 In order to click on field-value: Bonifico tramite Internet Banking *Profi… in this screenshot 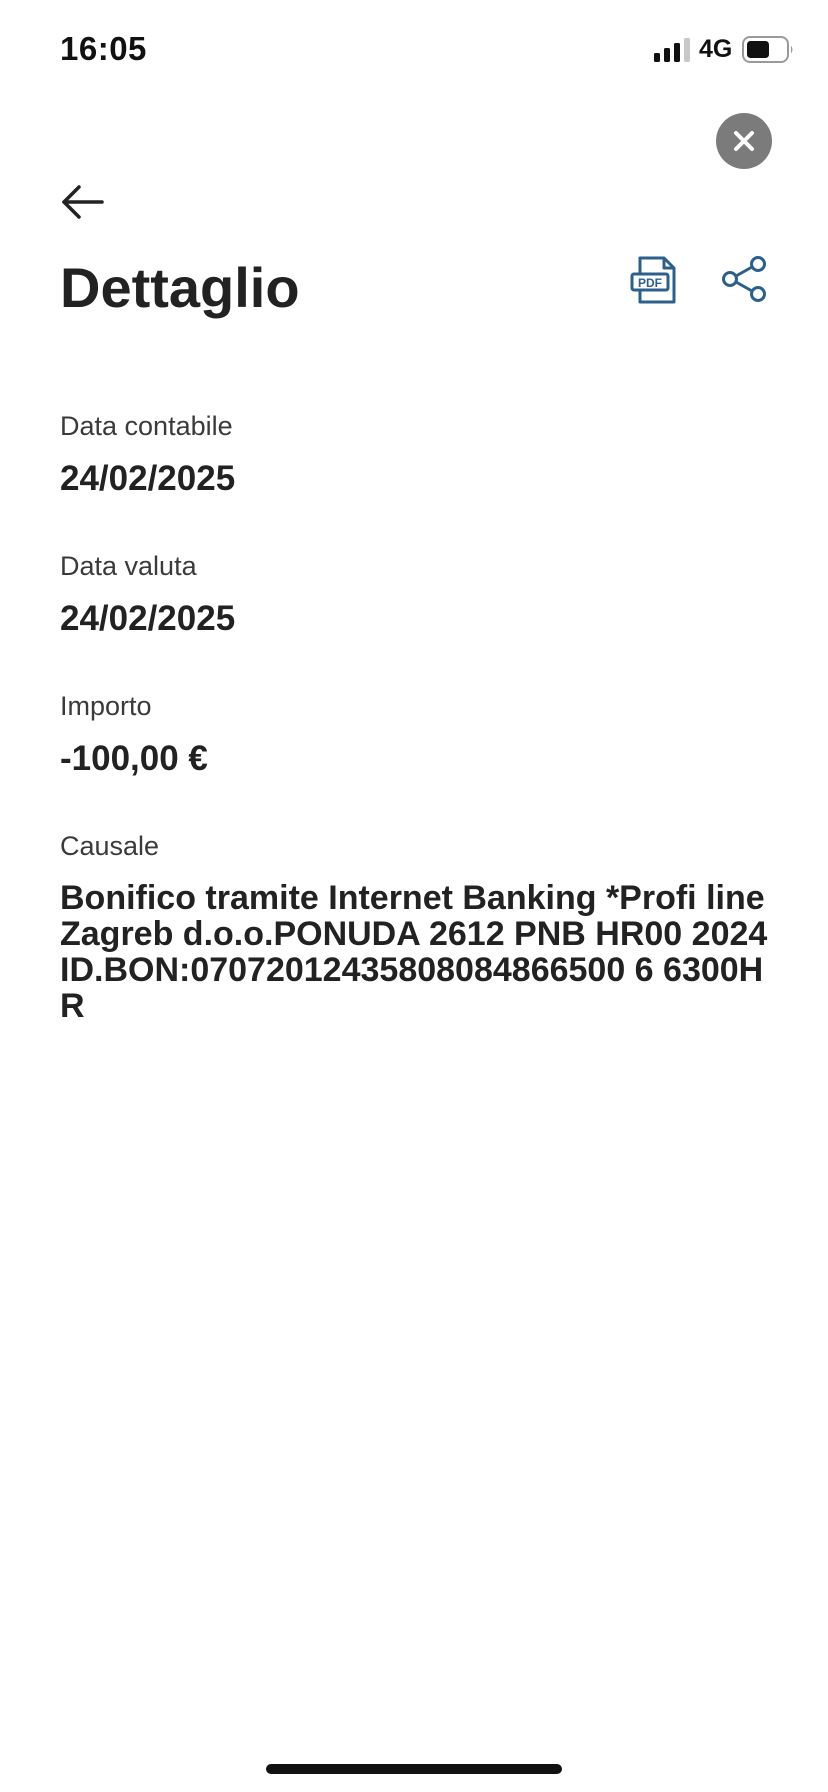, I will do `click(414, 952)`.